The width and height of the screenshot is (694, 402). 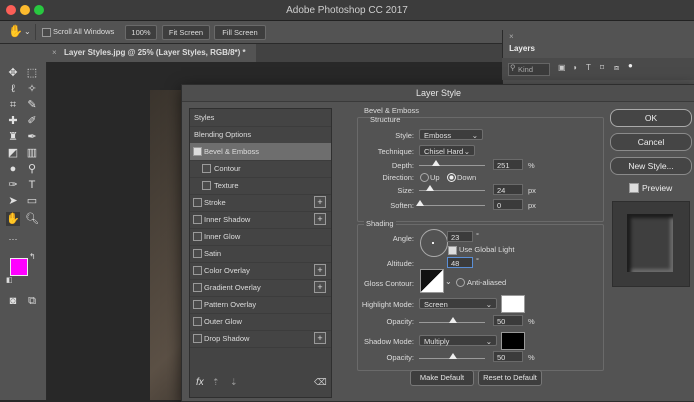 I want to click on anti-aliased-checkbox, so click(x=460, y=282).